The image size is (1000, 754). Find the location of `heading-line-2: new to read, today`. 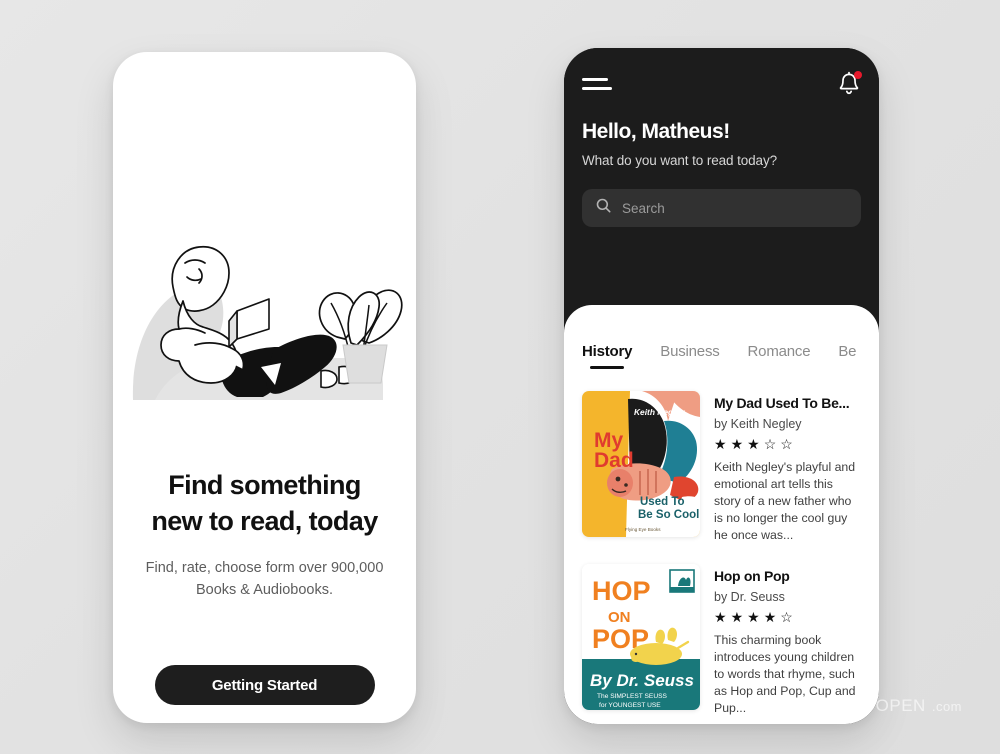

heading-line-2: new to read, today is located at coordinates (264, 521).